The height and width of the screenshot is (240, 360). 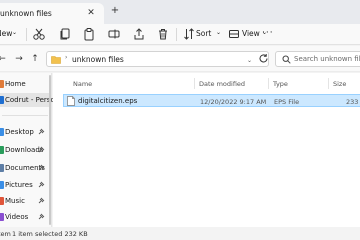 What do you see at coordinates (25, 115) in the screenshot?
I see `sidebar-divider` at bounding box center [25, 115].